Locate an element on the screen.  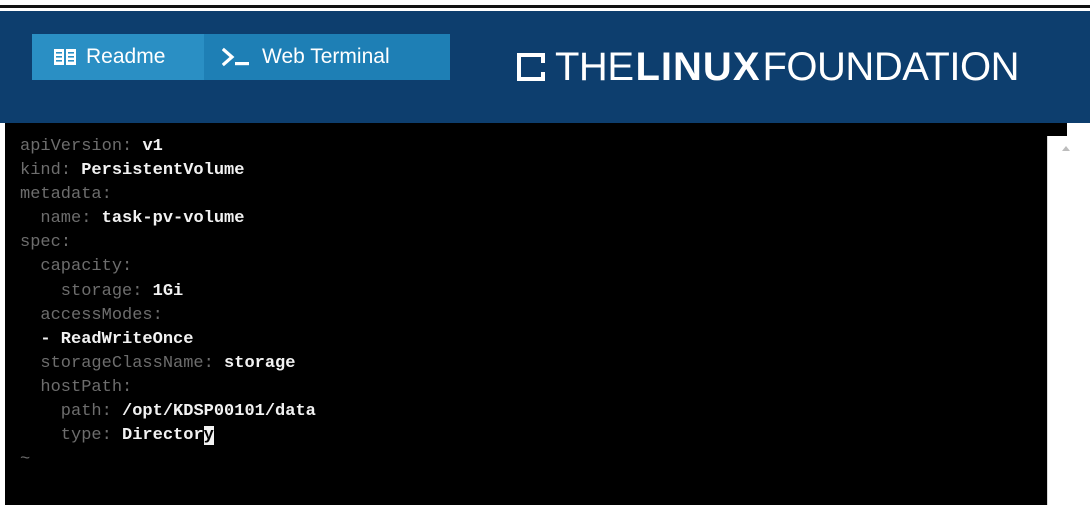
terminal-line: kind: PersistentVolume is located at coordinates (168, 171).